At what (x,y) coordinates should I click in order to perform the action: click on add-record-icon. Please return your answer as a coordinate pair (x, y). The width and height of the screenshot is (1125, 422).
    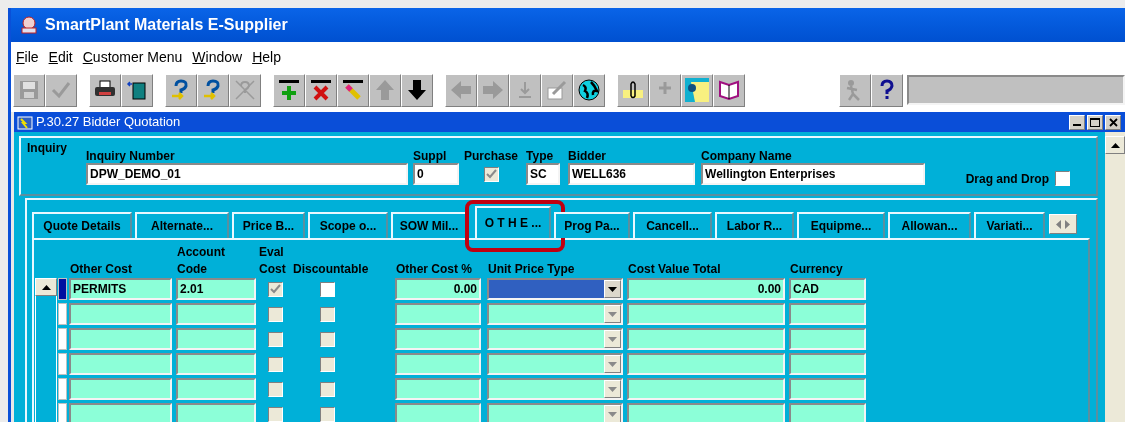
    Looking at the image, I should click on (289, 90).